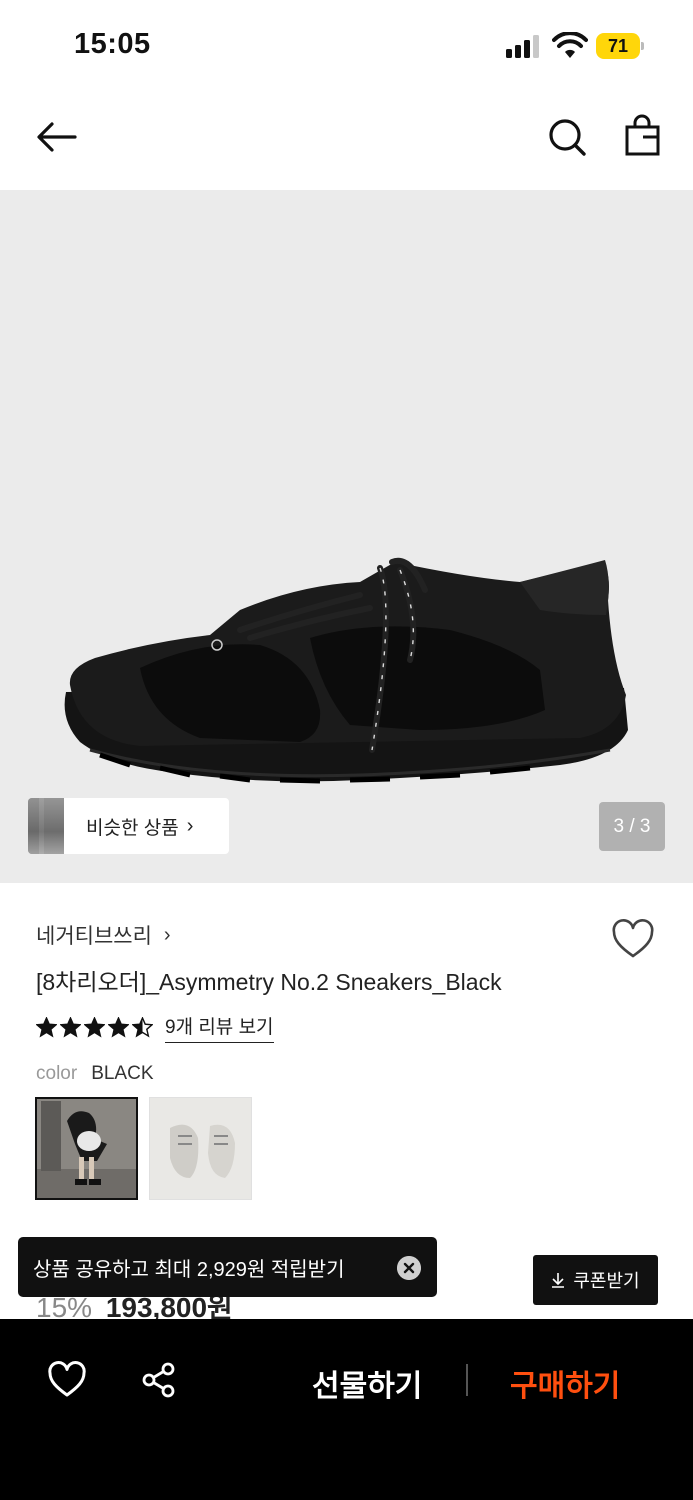 This screenshot has height=1500, width=693. I want to click on download-icon, so click(558, 1280).